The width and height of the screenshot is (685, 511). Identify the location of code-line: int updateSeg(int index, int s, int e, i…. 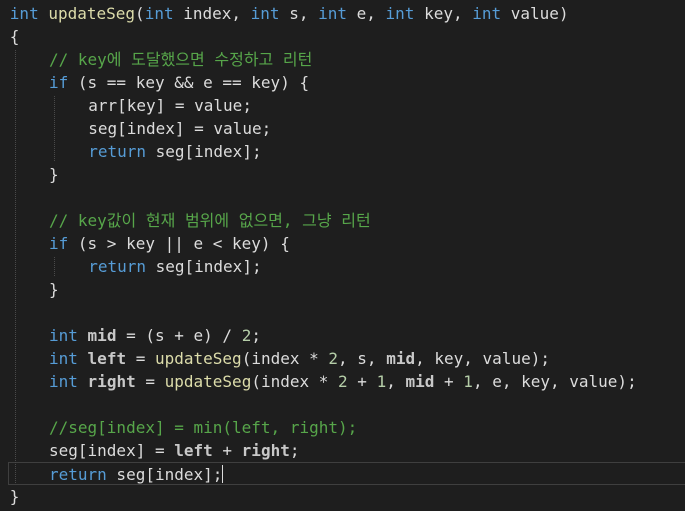
(284, 13).